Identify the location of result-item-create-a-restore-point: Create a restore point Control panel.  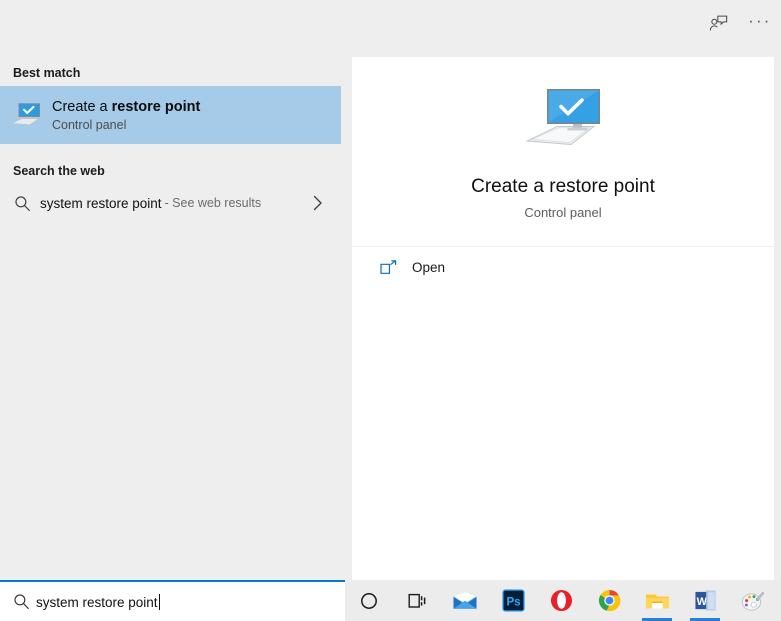
(170, 115).